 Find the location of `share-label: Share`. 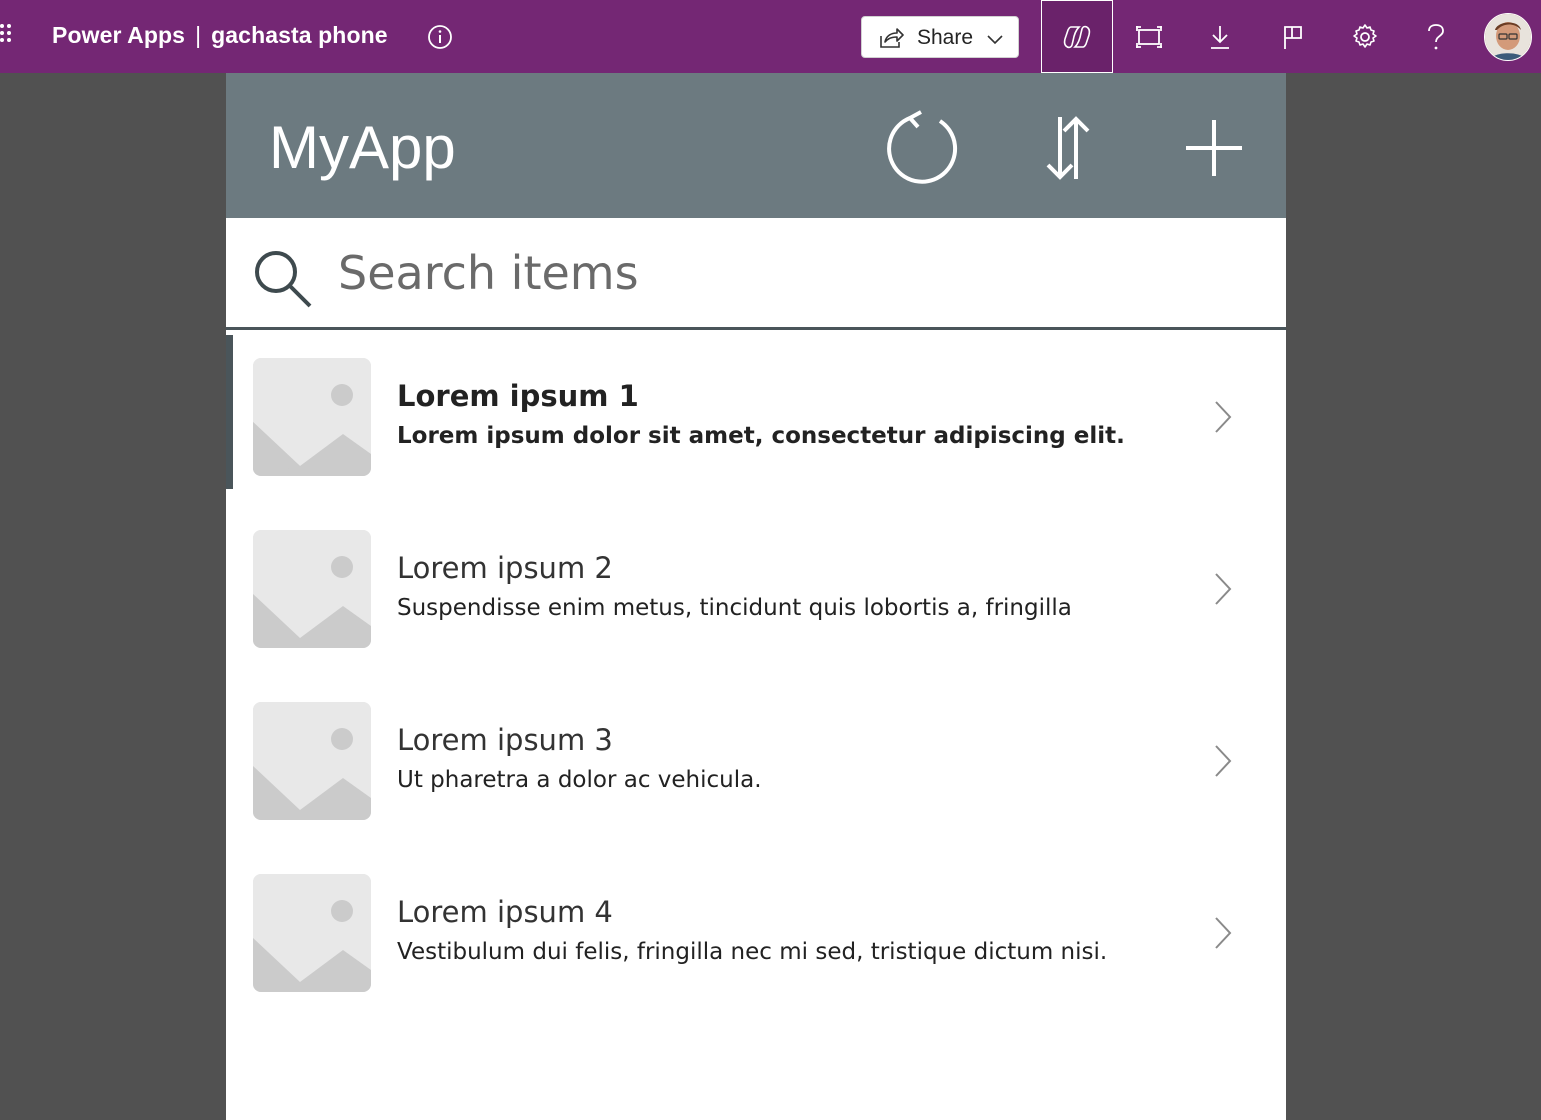

share-label: Share is located at coordinates (945, 37).